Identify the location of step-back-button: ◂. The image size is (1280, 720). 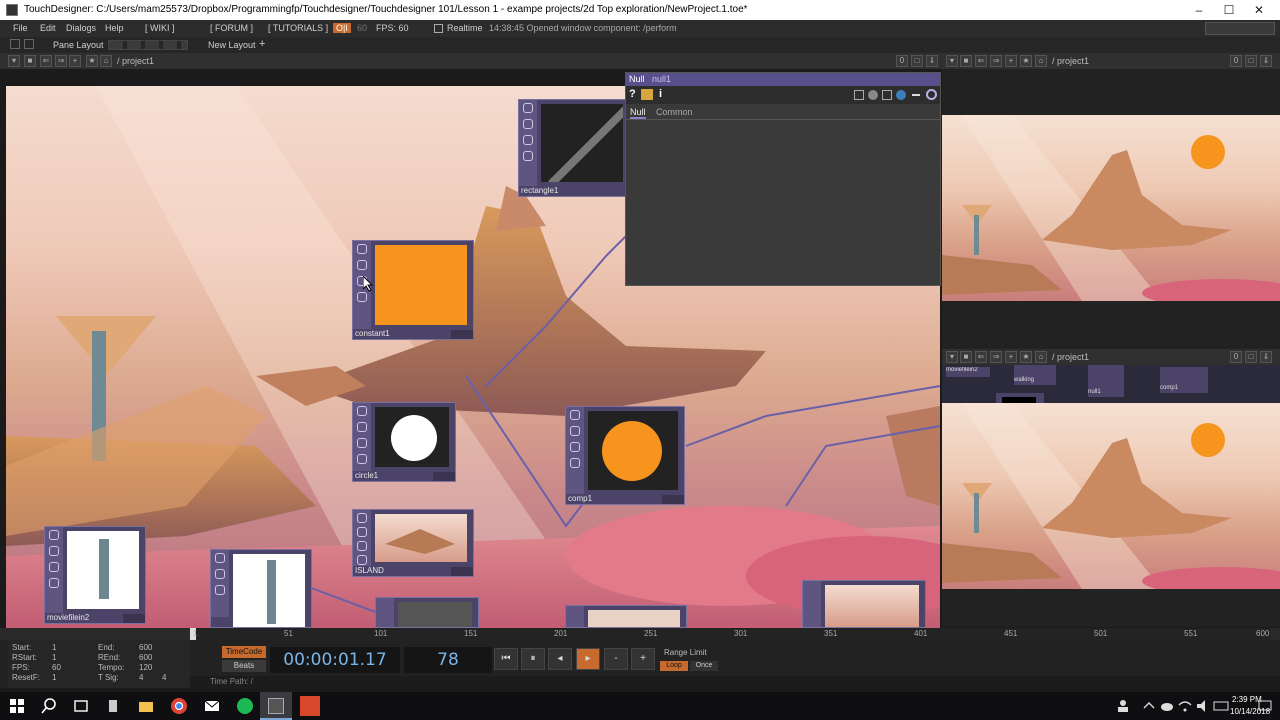
(560, 659).